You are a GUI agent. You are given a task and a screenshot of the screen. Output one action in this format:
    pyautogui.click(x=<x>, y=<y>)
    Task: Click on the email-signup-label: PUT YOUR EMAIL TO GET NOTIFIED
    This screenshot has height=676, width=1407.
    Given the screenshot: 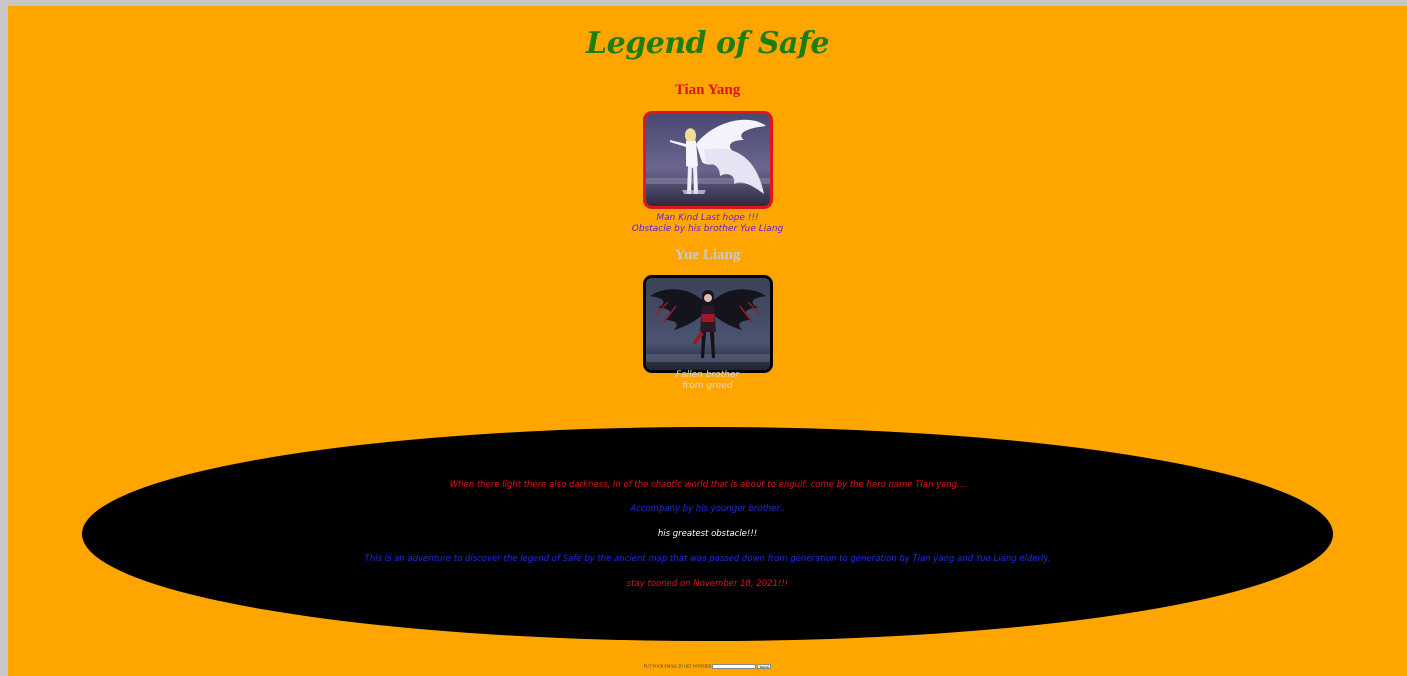 What is the action you would take?
    pyautogui.click(x=677, y=666)
    